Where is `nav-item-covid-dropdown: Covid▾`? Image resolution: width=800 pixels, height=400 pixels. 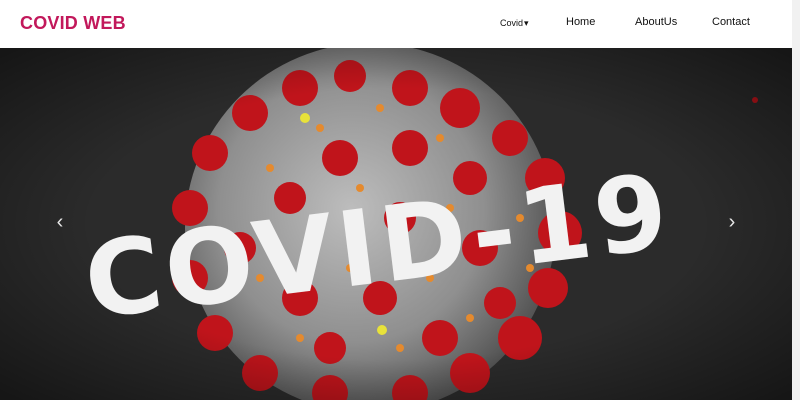
nav-item-covid-dropdown: Covid▾ is located at coordinates (514, 23).